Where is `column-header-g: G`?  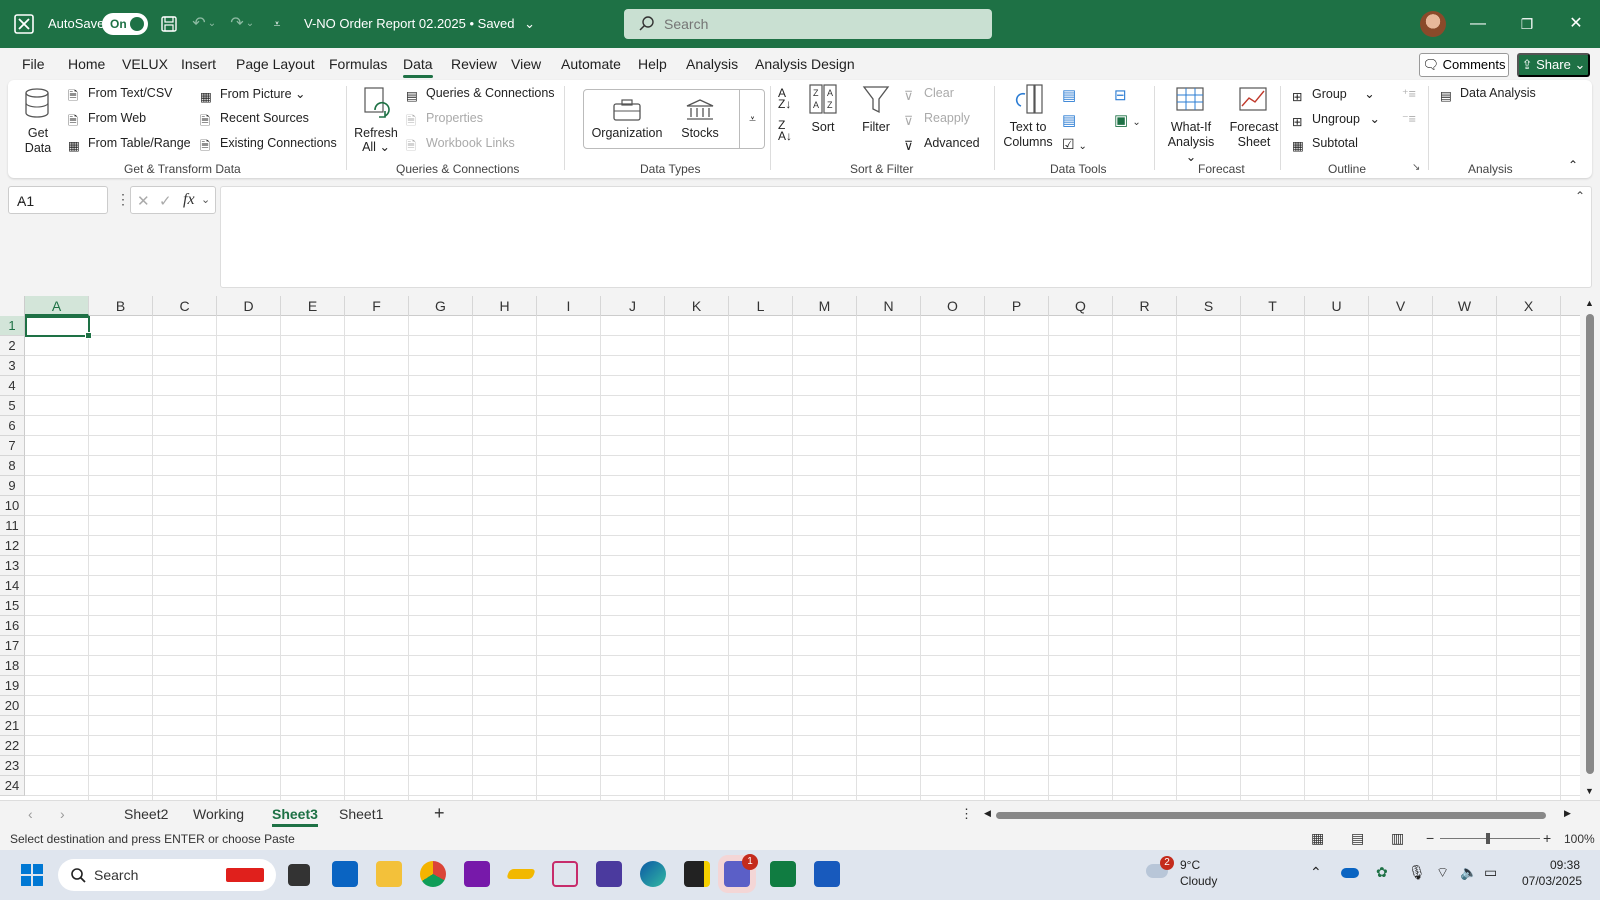 column-header-g: G is located at coordinates (441, 306).